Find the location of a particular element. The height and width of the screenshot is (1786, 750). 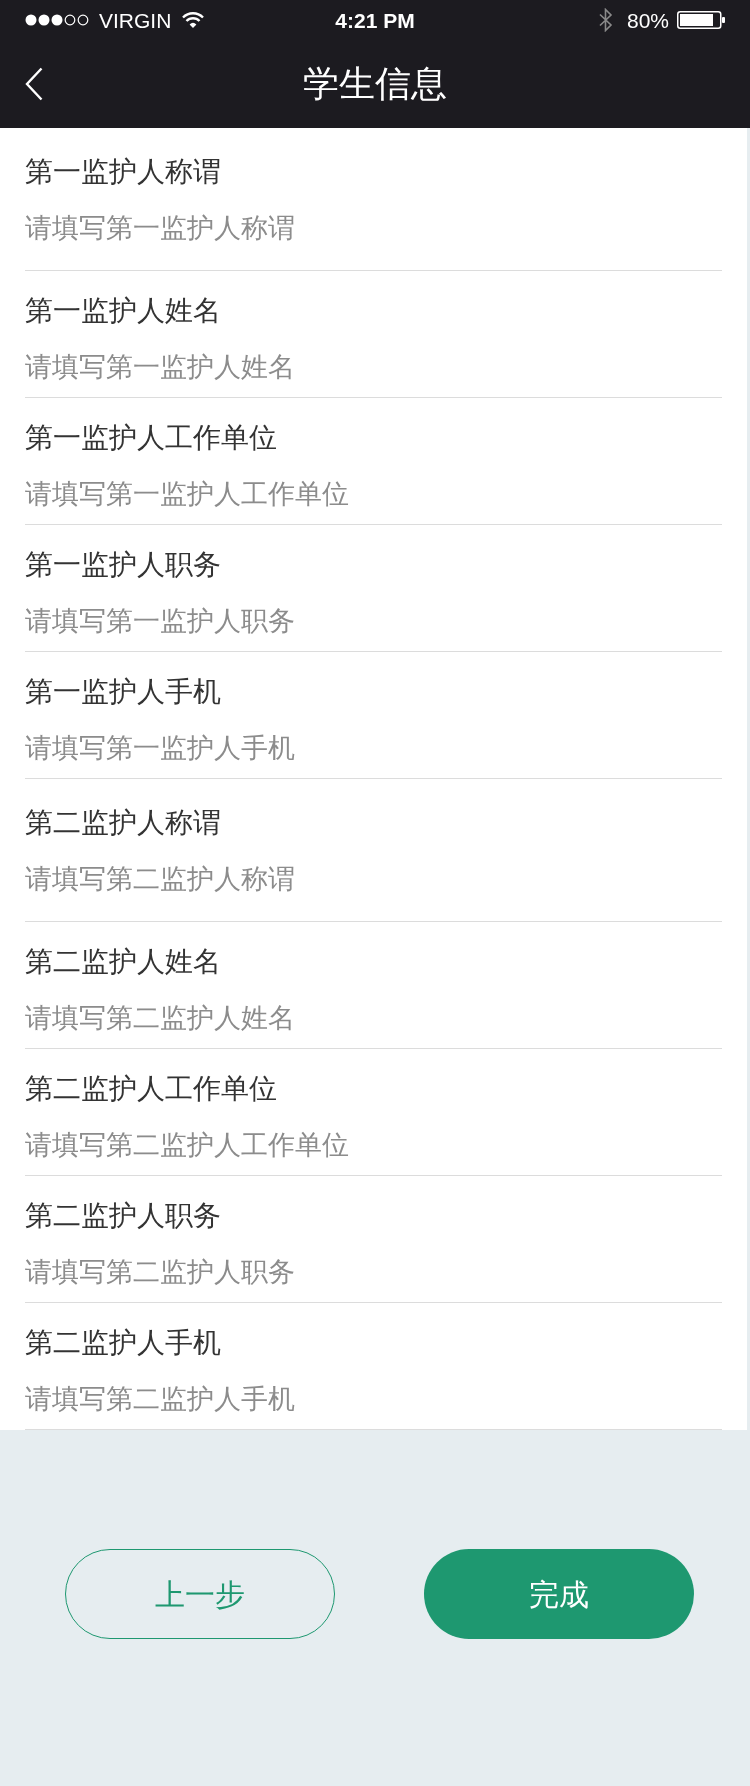

status-time: 4:21 PM is located at coordinates (375, 20).